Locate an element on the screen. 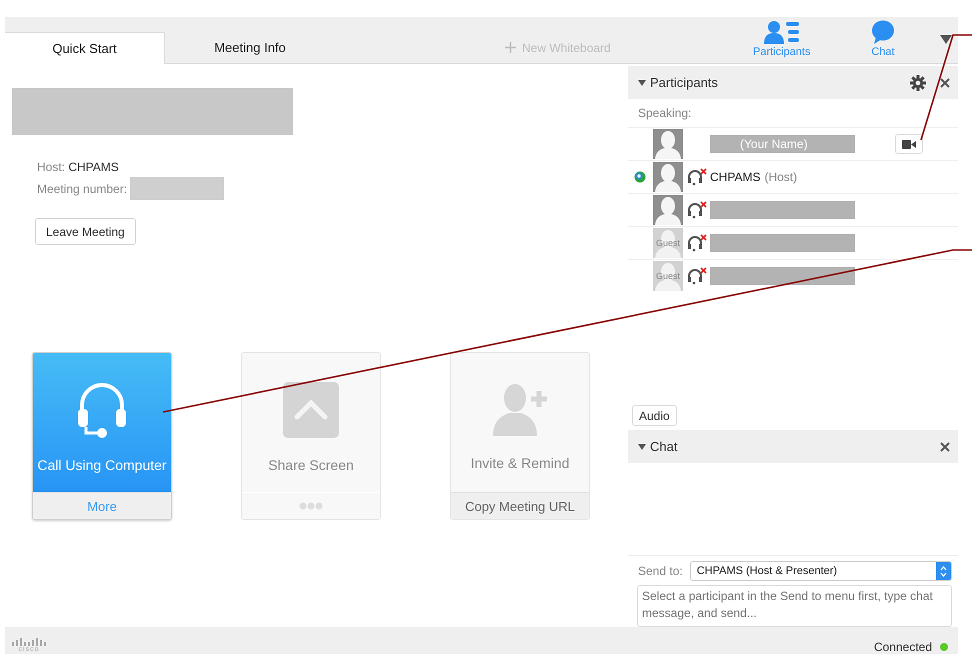  tile-label: Call Using Computer is located at coordinates (102, 465).